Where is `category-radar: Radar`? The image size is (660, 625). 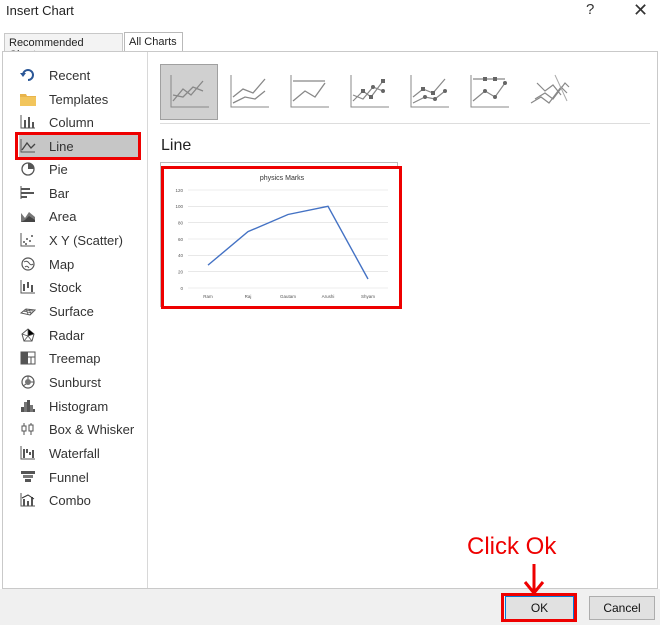
category-radar: Radar is located at coordinates (79, 335).